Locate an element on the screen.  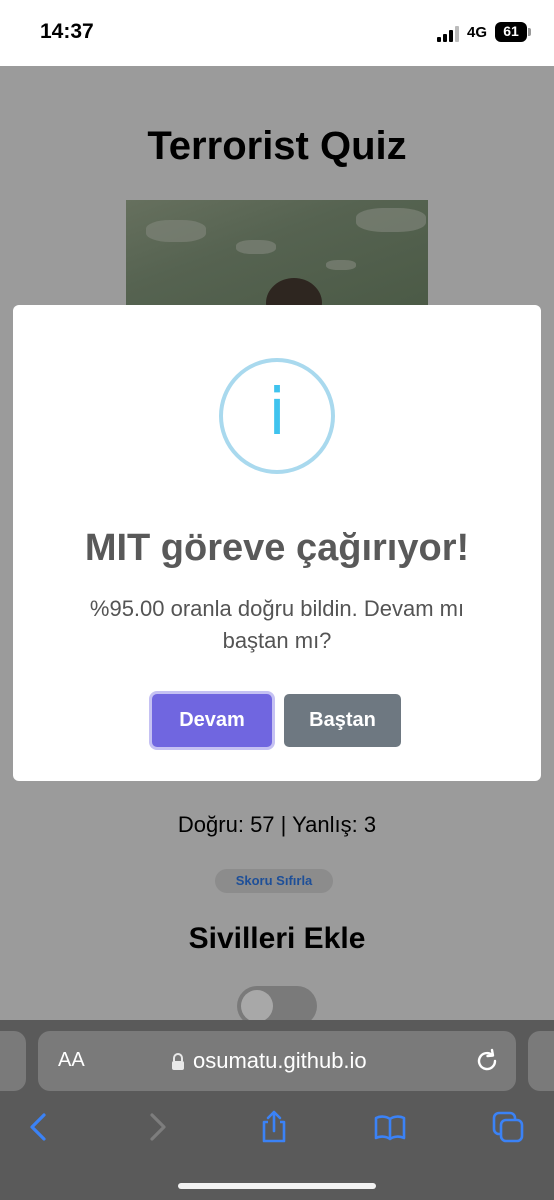
restart-button: Baştan is located at coordinates (342, 720).